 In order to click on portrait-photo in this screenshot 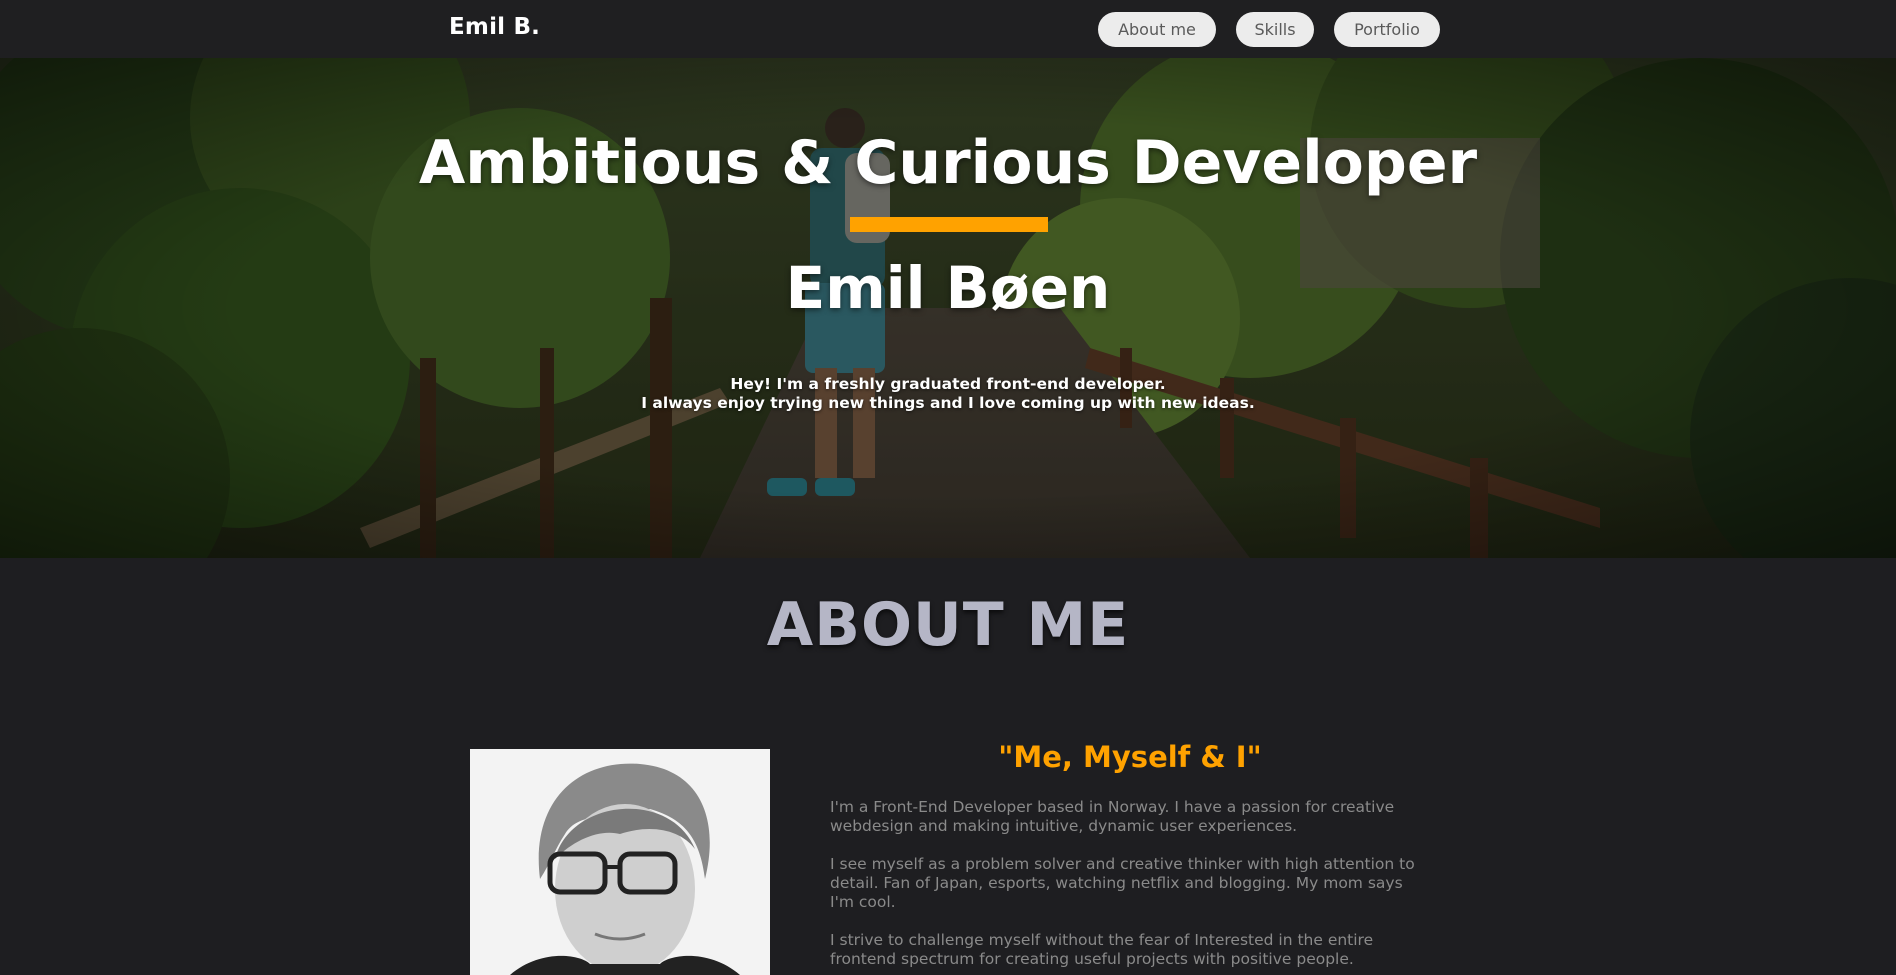, I will do `click(620, 862)`.